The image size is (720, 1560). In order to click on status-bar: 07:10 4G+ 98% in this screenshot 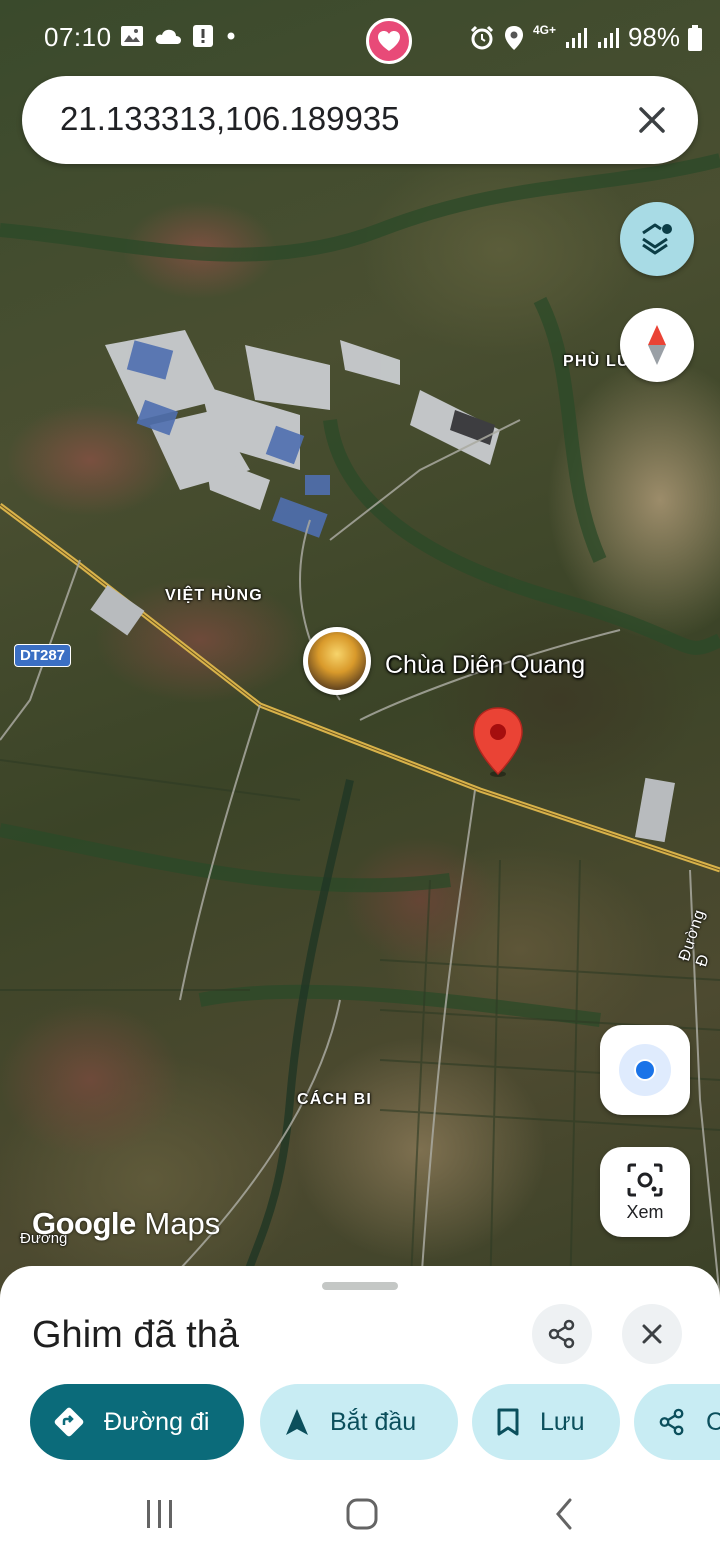, I will do `click(360, 38)`.